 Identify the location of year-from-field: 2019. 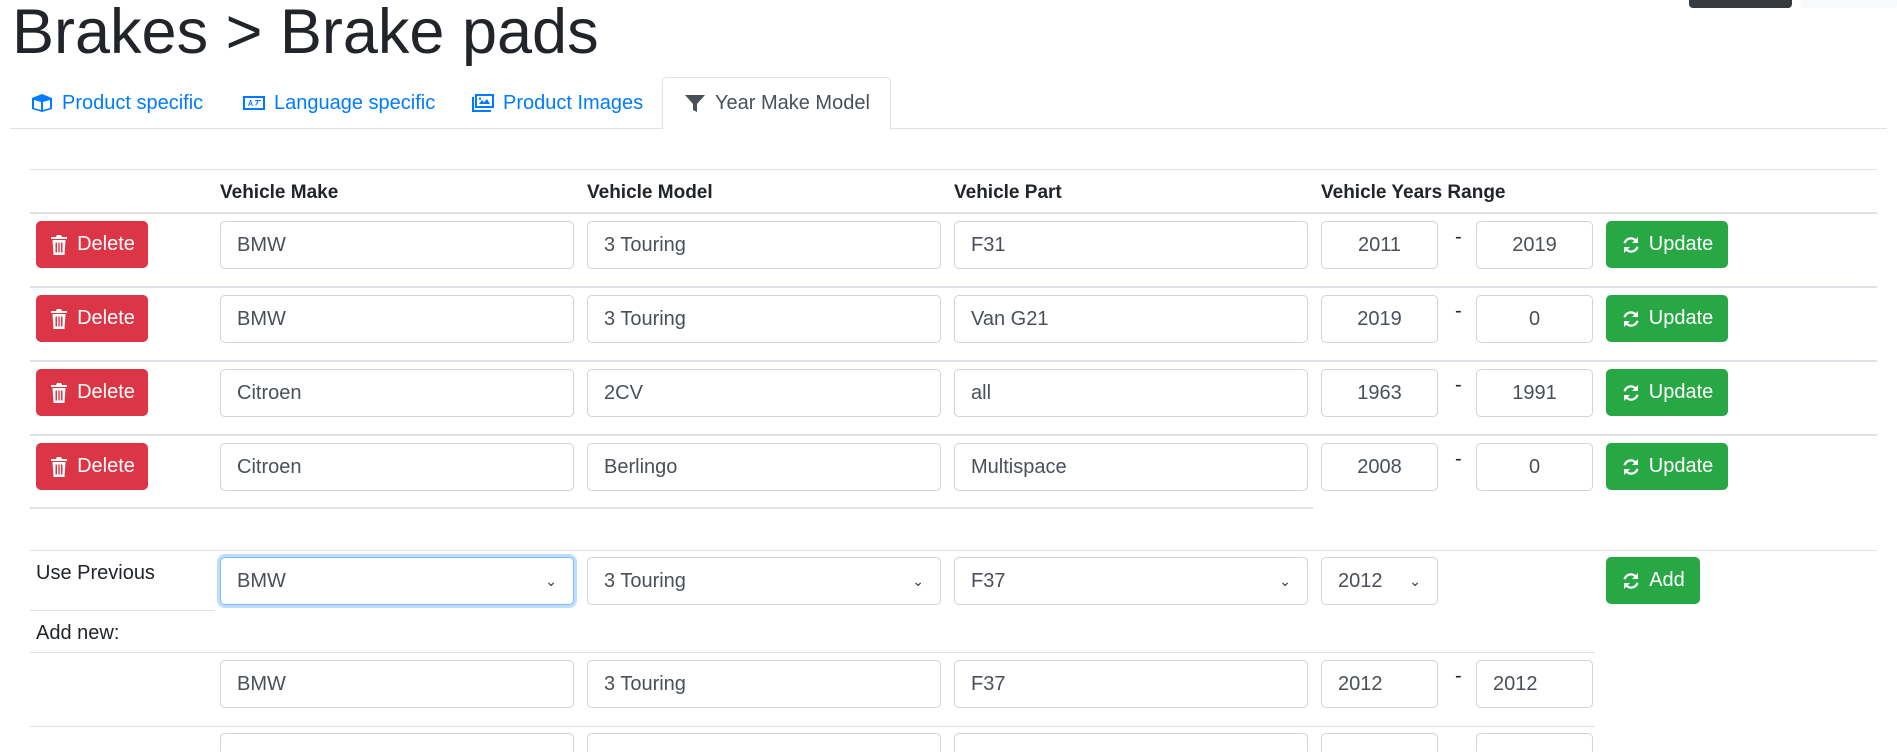
(1379, 319).